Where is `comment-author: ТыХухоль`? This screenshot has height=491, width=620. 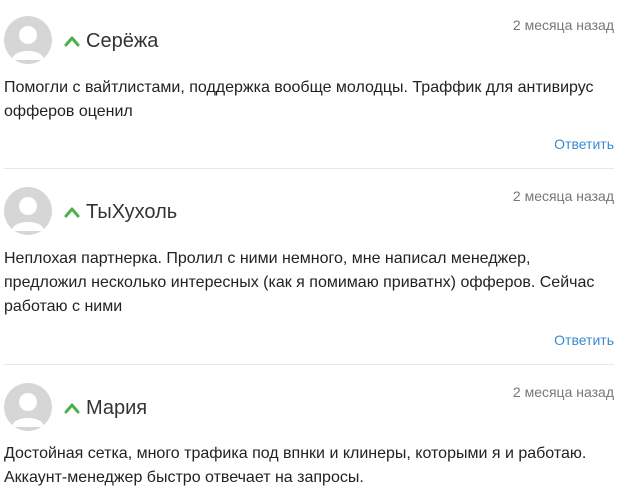
comment-author: ТыХухоль is located at coordinates (120, 212).